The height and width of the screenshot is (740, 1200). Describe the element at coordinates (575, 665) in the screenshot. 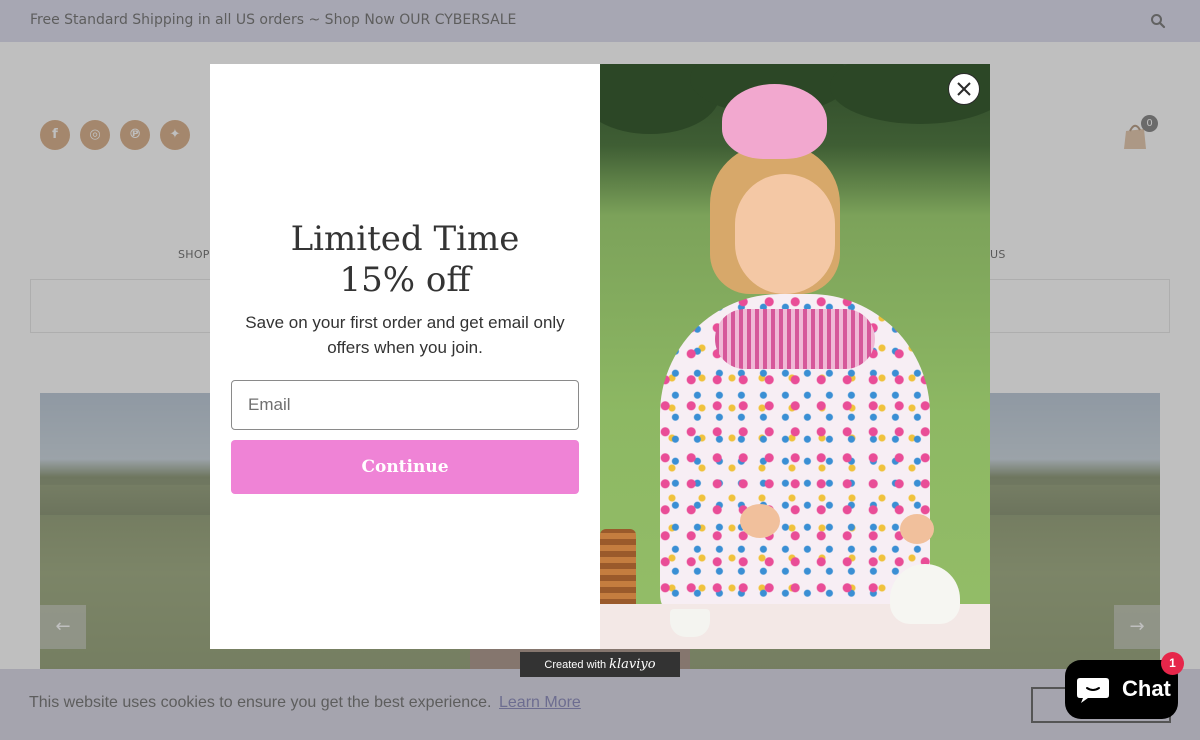

I see `klaviyo-prefix: Created with` at that location.